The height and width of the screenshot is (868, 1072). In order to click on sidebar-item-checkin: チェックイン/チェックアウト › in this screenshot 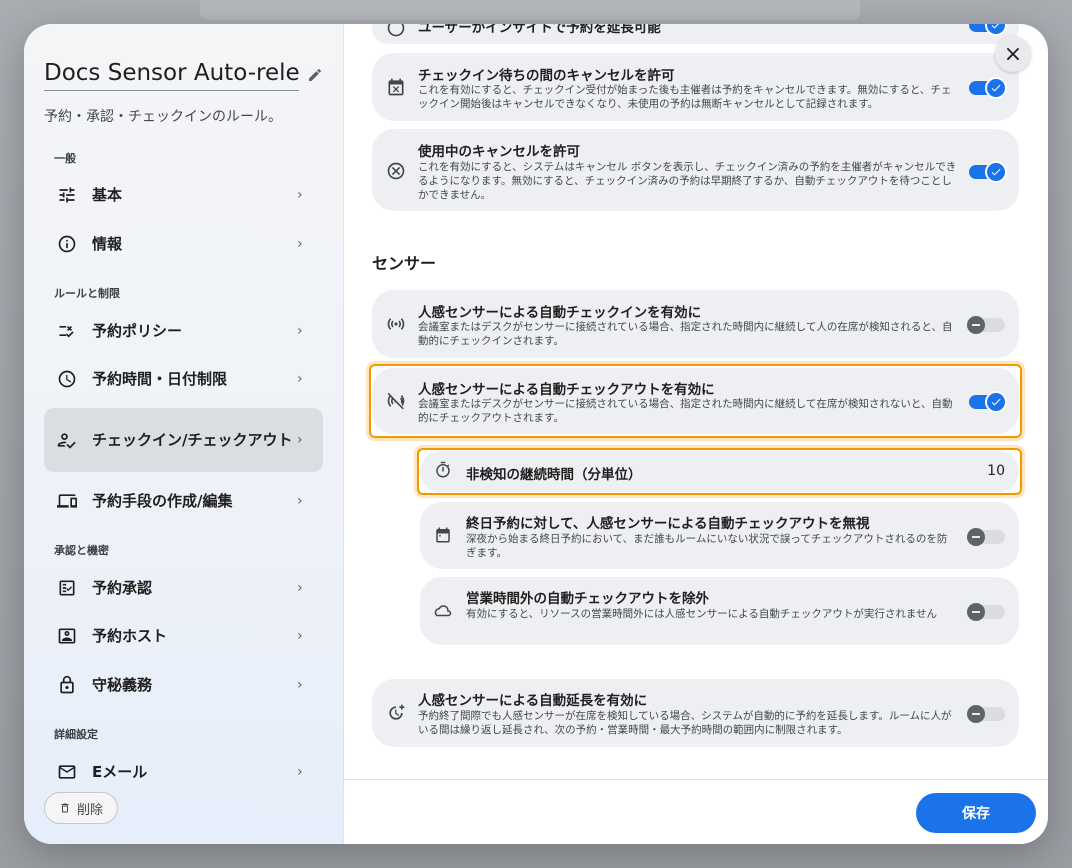, I will do `click(183, 440)`.